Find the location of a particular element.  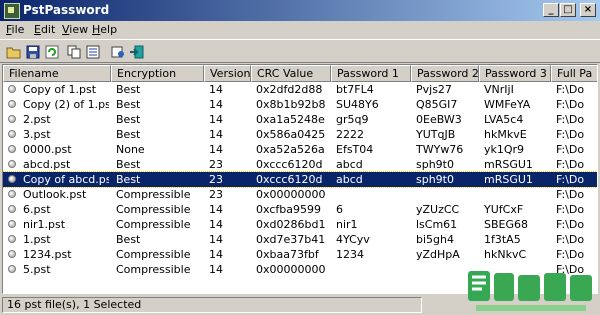

cell-filename: abcd.pst is located at coordinates (47, 164).